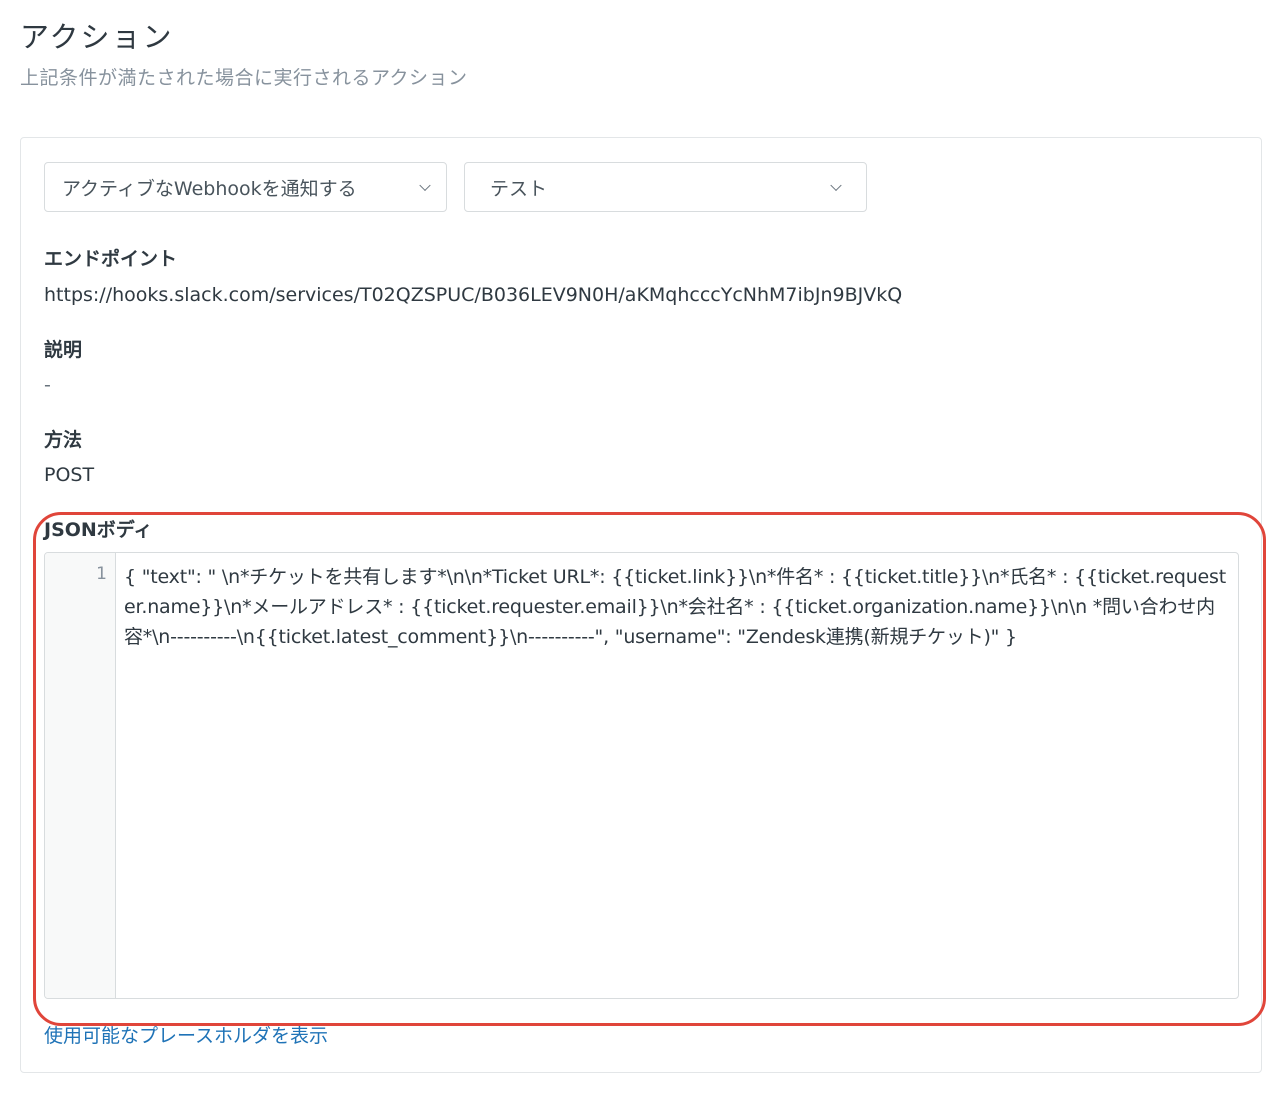 The width and height of the screenshot is (1284, 1098). Describe the element at coordinates (63, 350) in the screenshot. I see `description-label: 説明` at that location.